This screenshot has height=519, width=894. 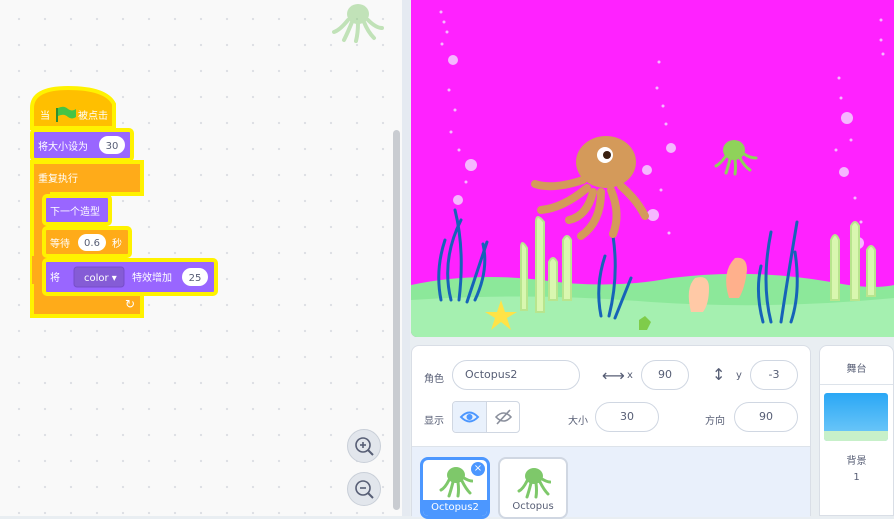 I want to click on wait-block: 等待 0.6 秒, so click(x=87, y=242).